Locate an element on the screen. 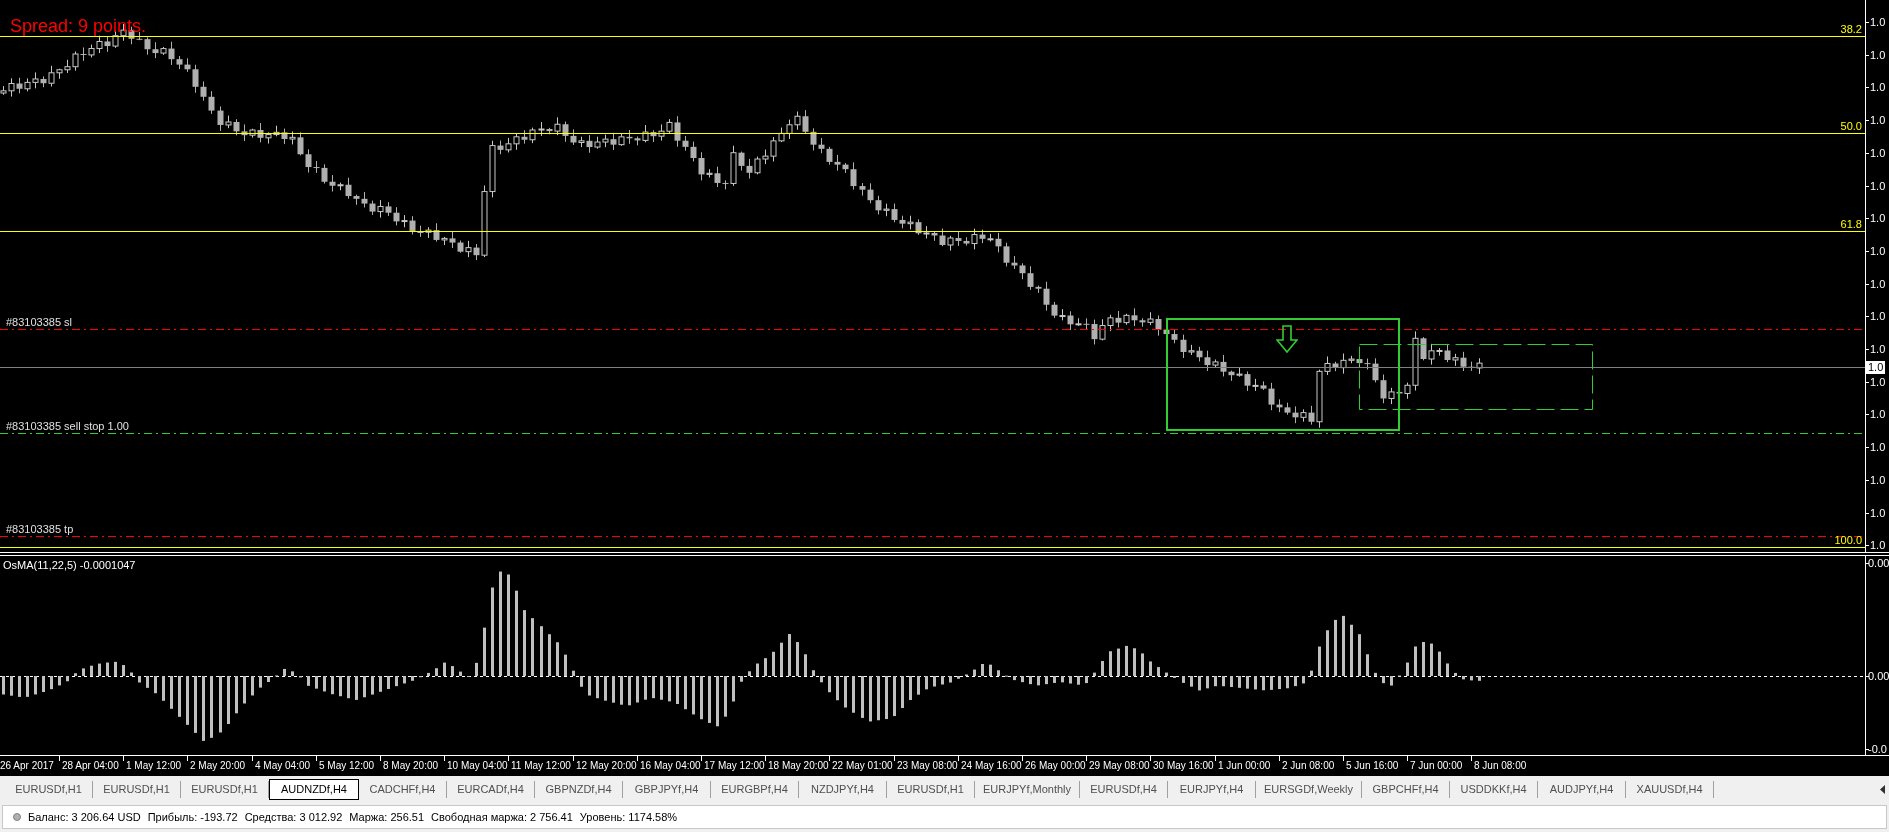  time-axis-label: 28 Apr 04:00 is located at coordinates (90, 766).